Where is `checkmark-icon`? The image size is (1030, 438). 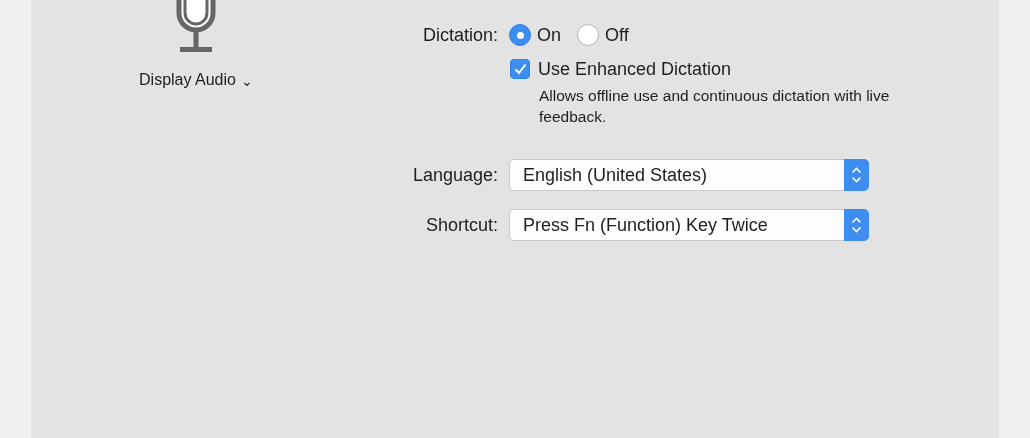 checkmark-icon is located at coordinates (520, 69).